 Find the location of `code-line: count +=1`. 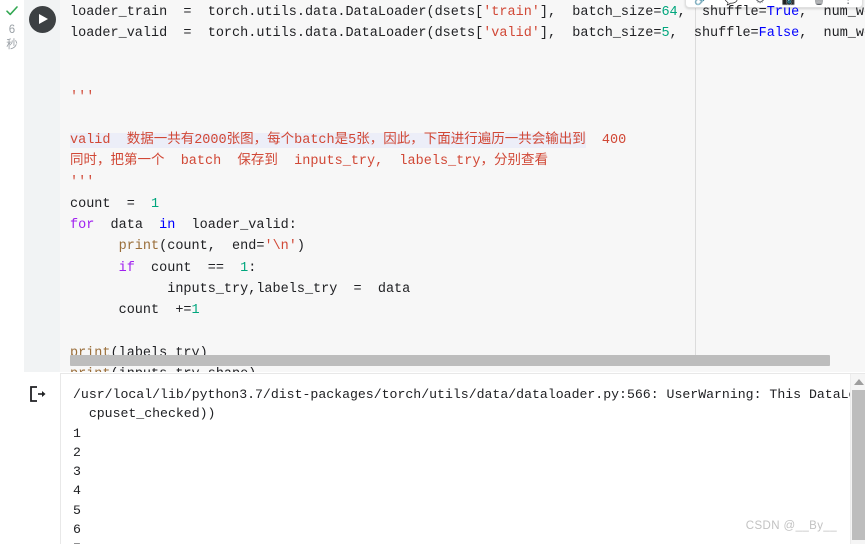

code-line: count +=1 is located at coordinates (467, 310).